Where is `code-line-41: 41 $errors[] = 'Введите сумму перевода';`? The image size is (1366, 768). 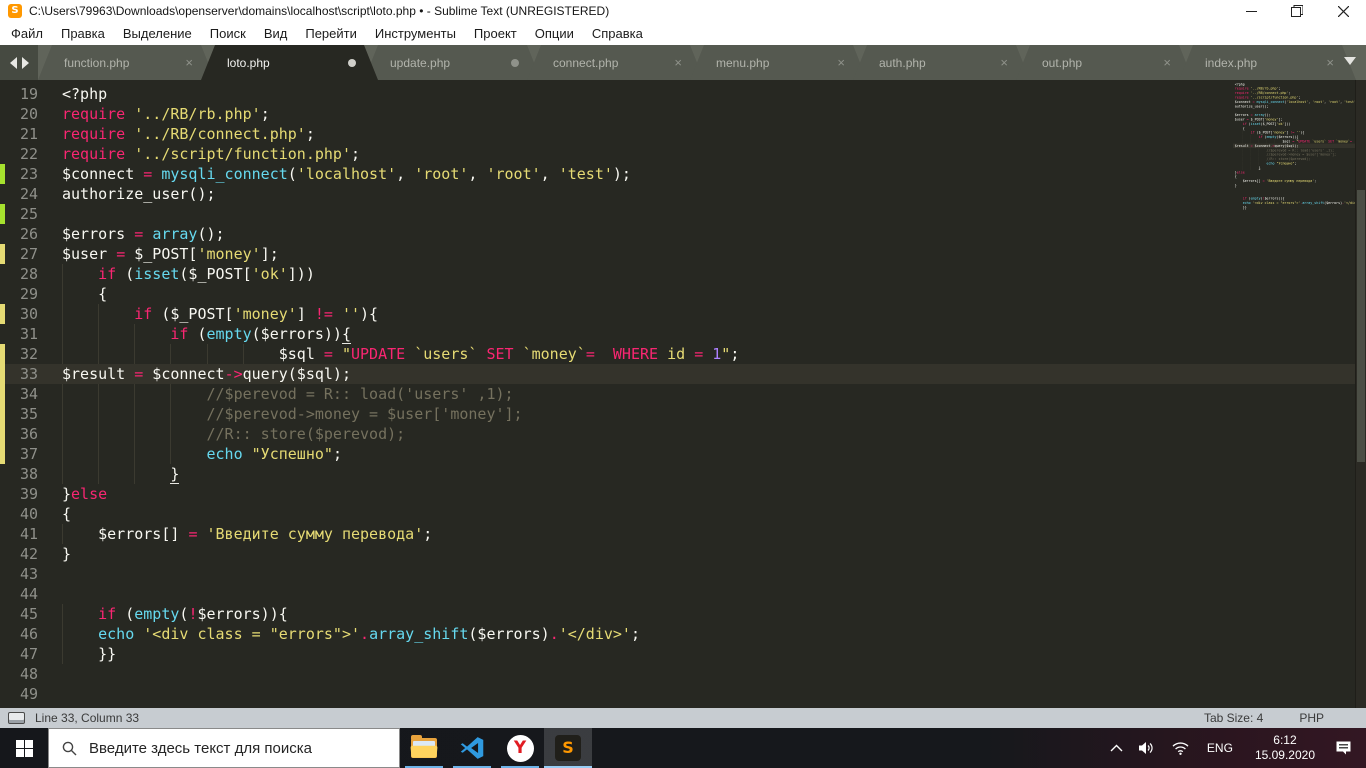
code-line-41: 41 $errors[] = 'Введите сумму перевода'; is located at coordinates (683, 534).